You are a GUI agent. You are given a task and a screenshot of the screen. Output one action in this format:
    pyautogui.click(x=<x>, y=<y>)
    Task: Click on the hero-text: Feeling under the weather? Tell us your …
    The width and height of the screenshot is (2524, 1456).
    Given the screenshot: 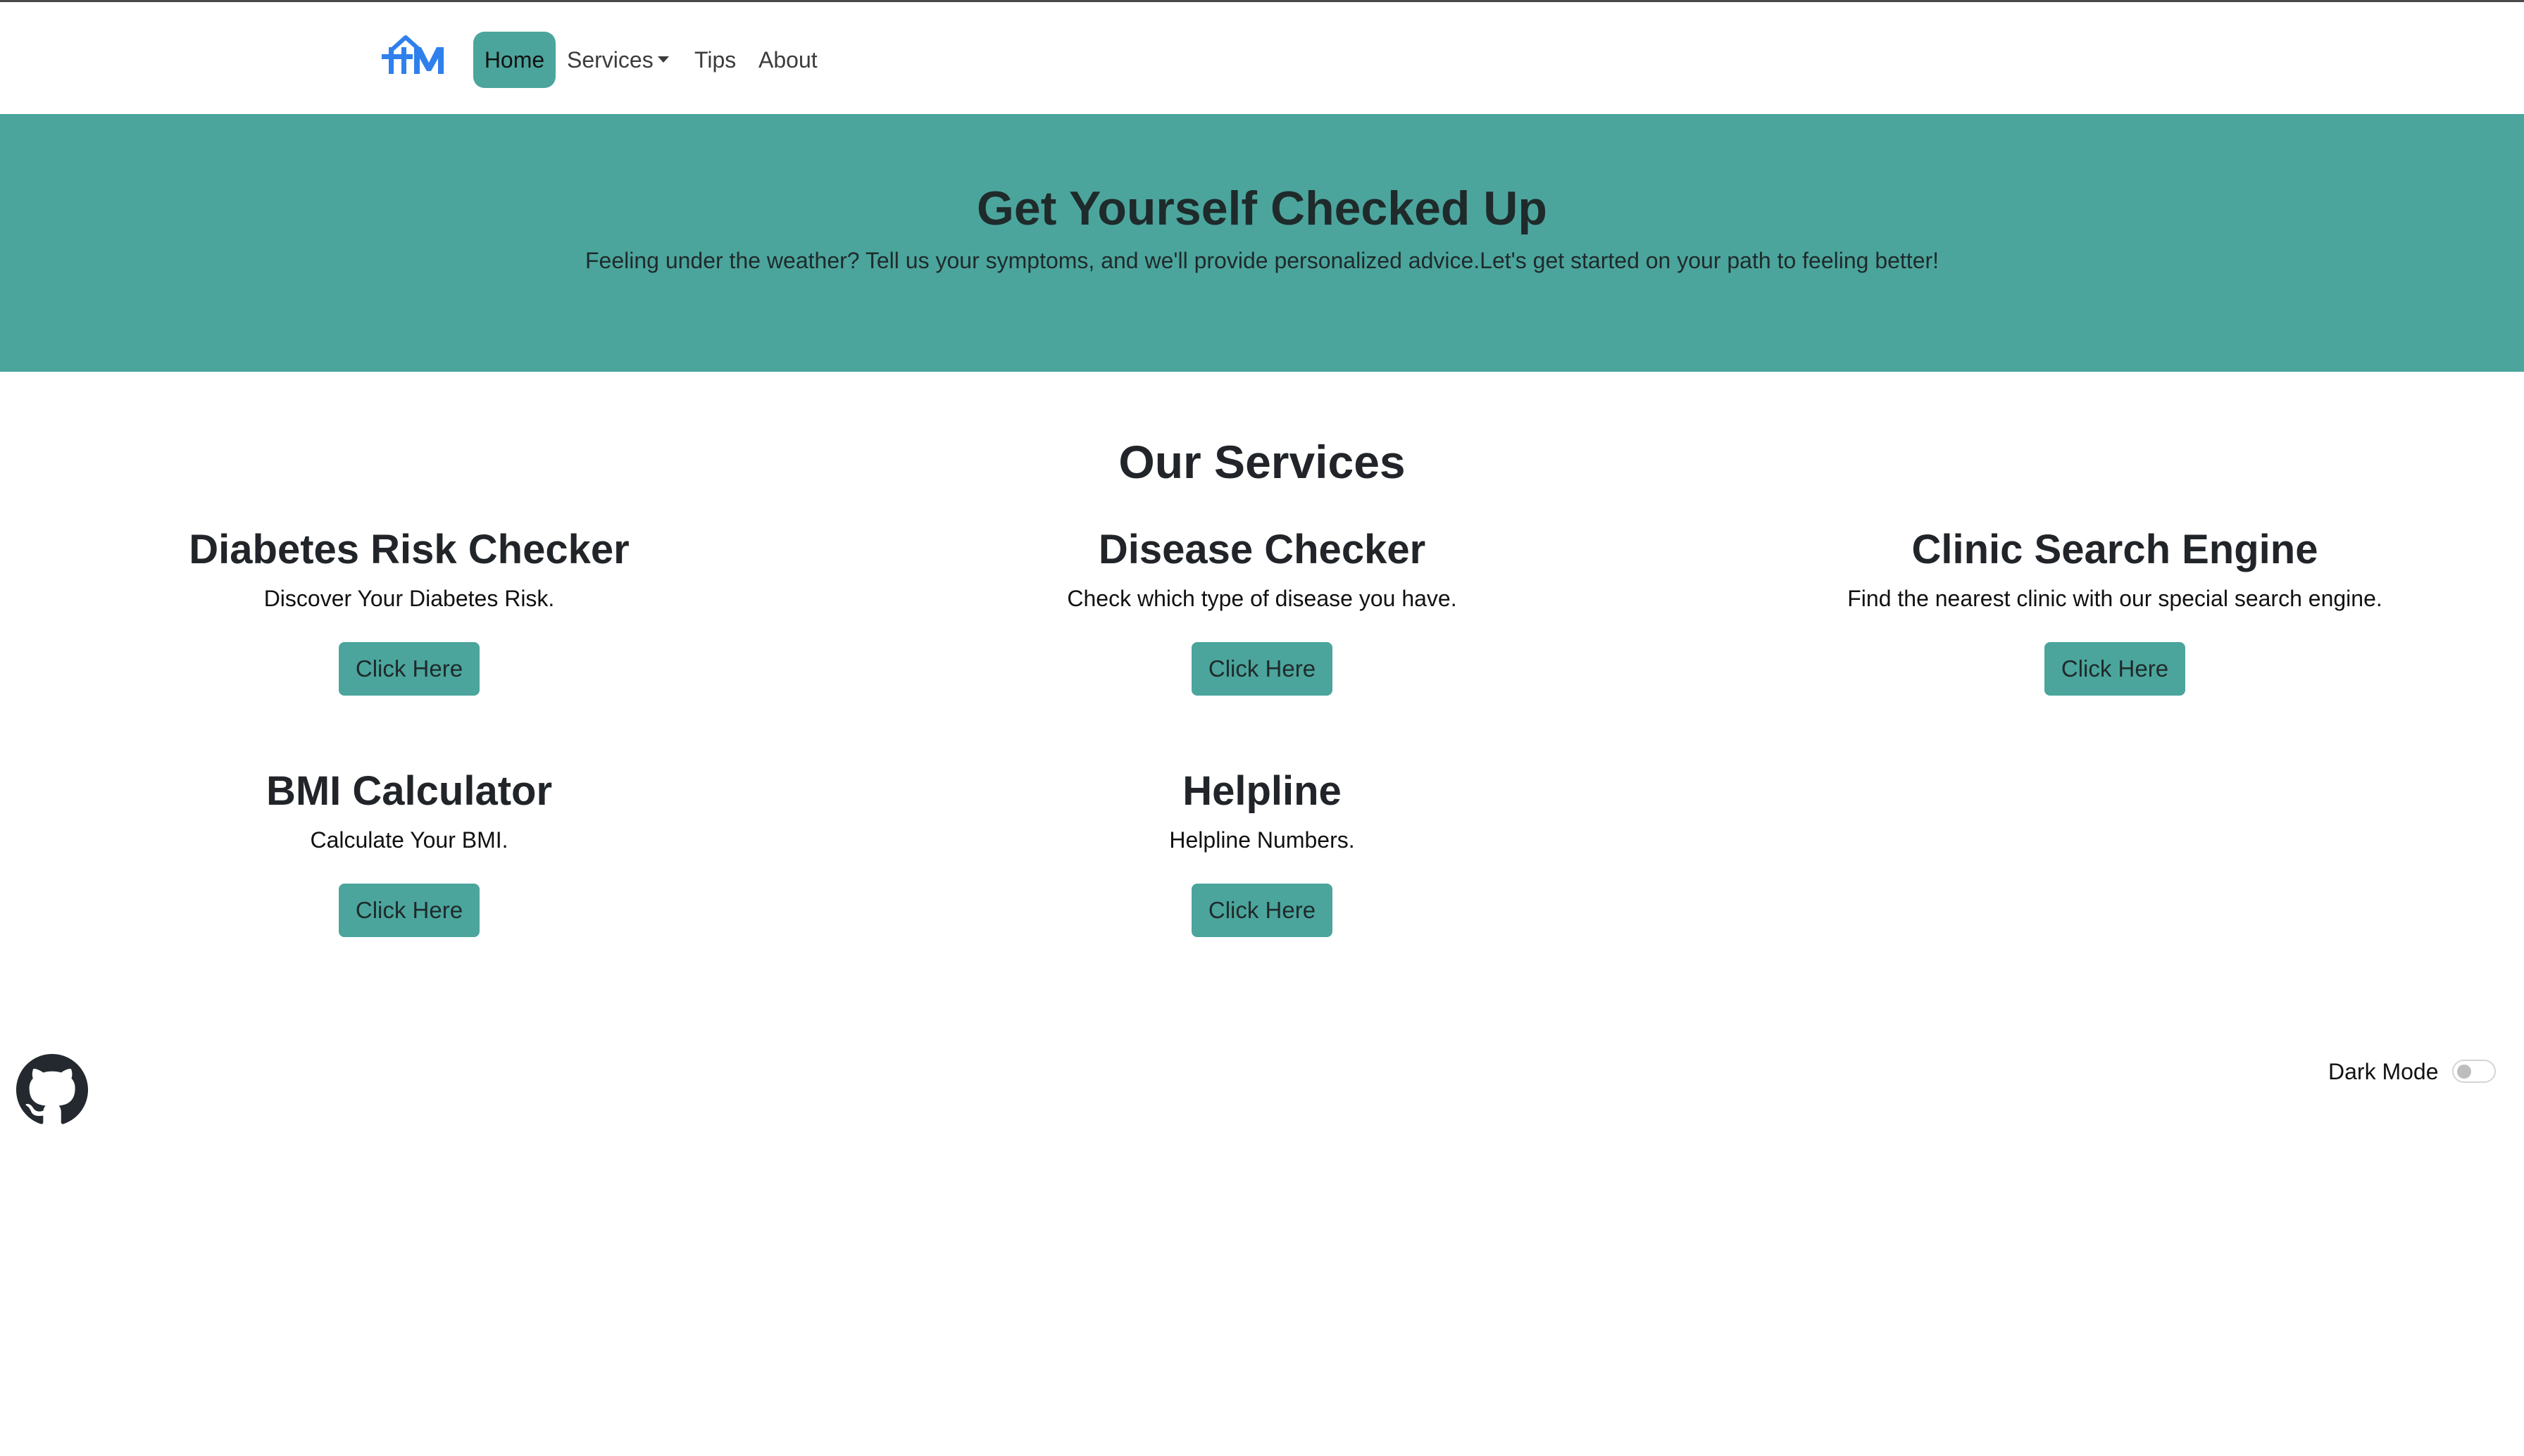 What is the action you would take?
    pyautogui.click(x=1262, y=260)
    